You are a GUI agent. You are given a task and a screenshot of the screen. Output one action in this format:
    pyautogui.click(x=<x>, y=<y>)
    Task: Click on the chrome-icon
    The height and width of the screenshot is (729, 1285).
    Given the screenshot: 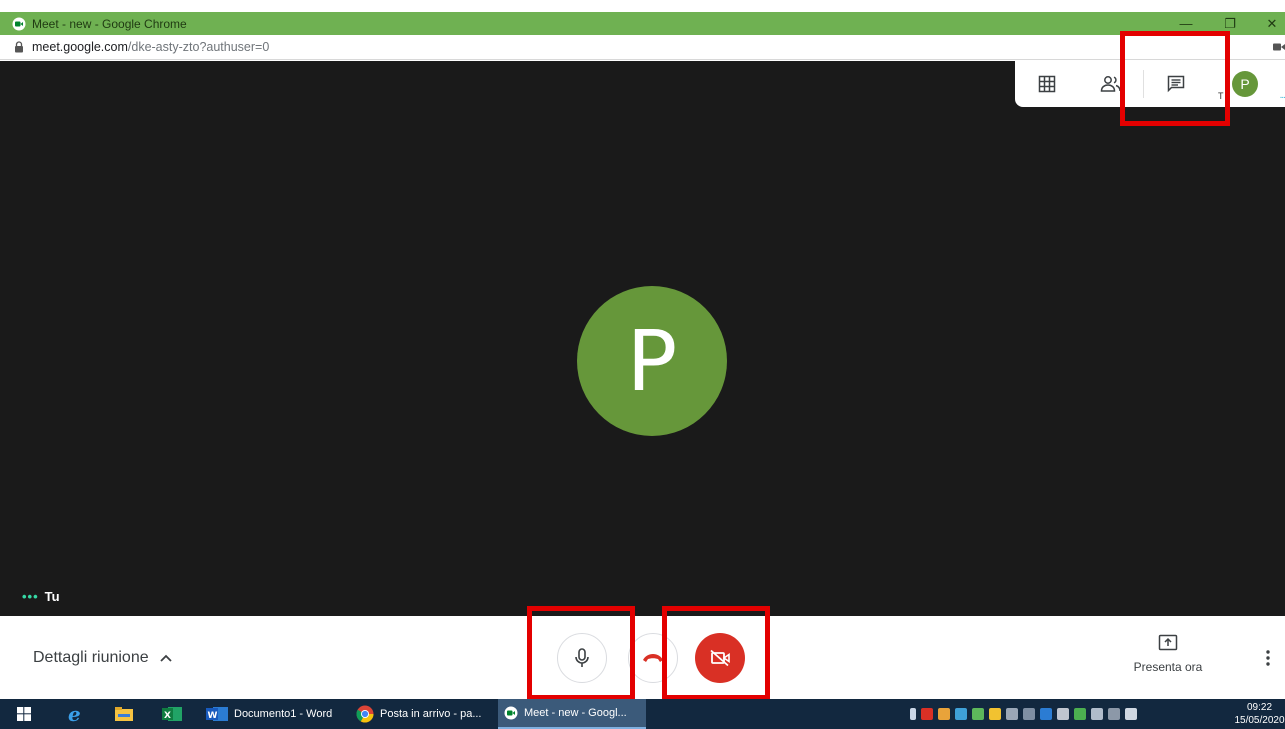 What is the action you would take?
    pyautogui.click(x=365, y=714)
    